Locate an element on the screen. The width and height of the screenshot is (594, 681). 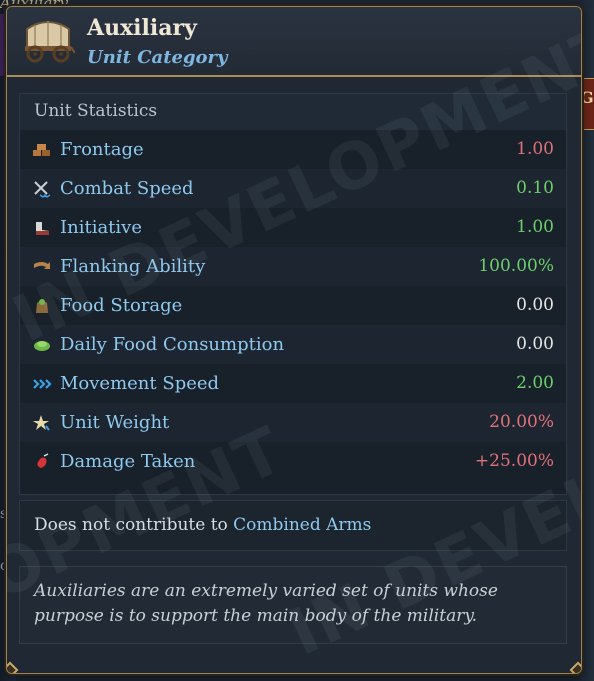
stat-row-damage-taken: Damage Taken +25.00% is located at coordinates (293, 461).